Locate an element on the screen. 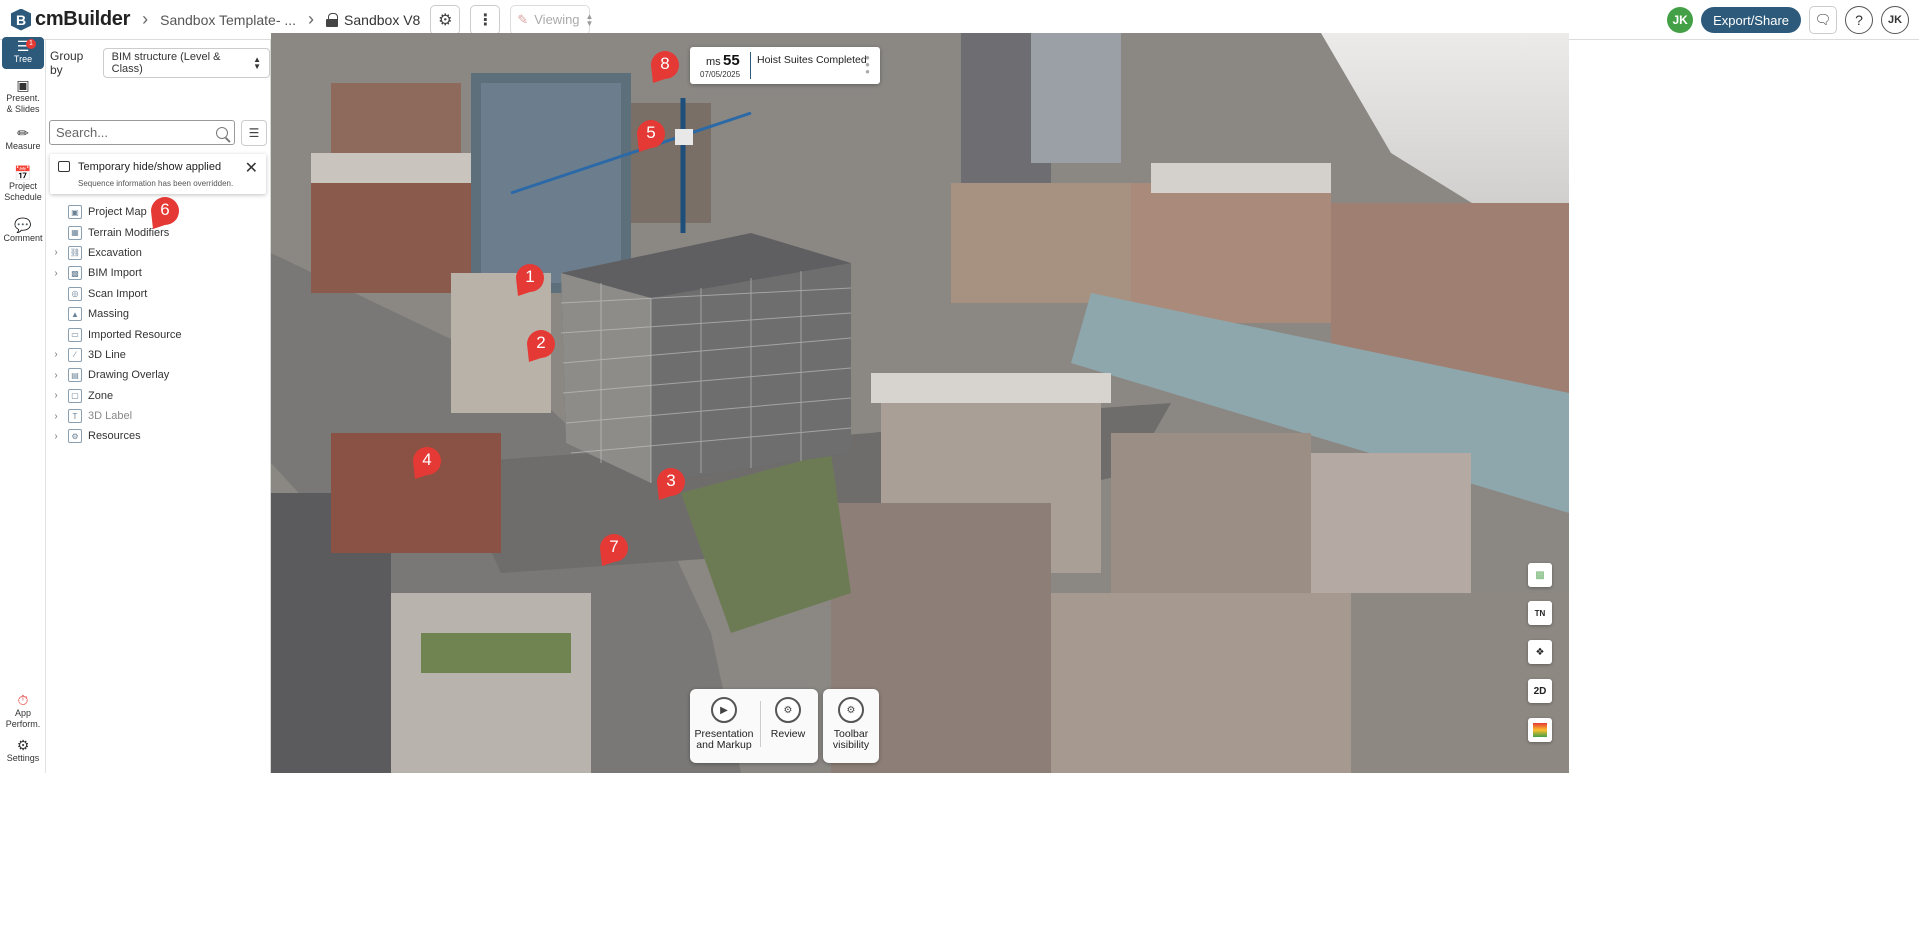 The height and width of the screenshot is (947, 1919). tree-item: › T 3D Label is located at coordinates (158, 416).